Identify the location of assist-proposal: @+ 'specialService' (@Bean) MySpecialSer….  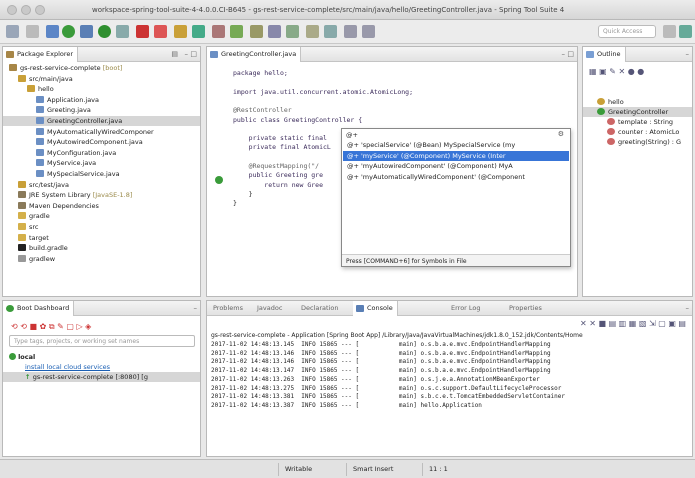
(456, 145).